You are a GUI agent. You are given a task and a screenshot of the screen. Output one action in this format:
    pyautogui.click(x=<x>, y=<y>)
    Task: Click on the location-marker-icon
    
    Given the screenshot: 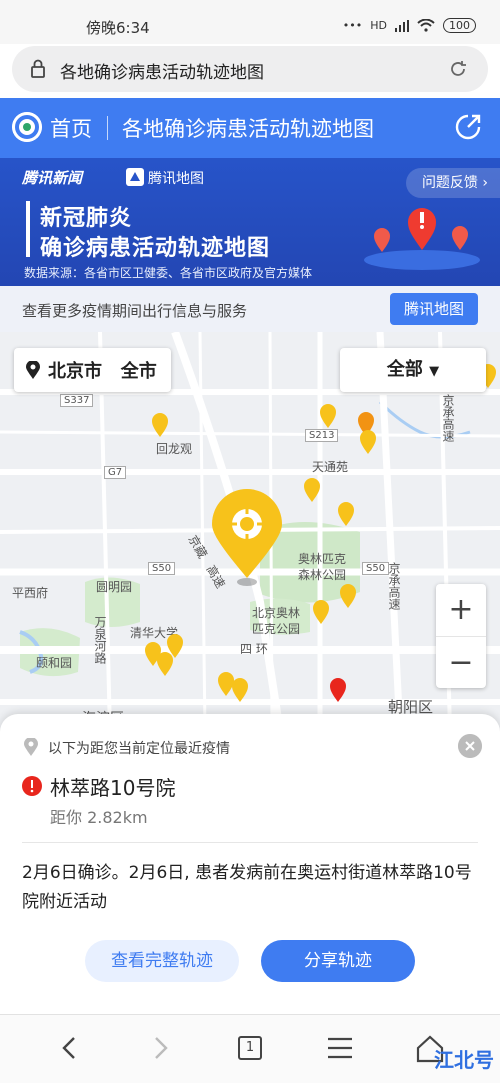 What is the action you would take?
    pyautogui.click(x=31, y=747)
    